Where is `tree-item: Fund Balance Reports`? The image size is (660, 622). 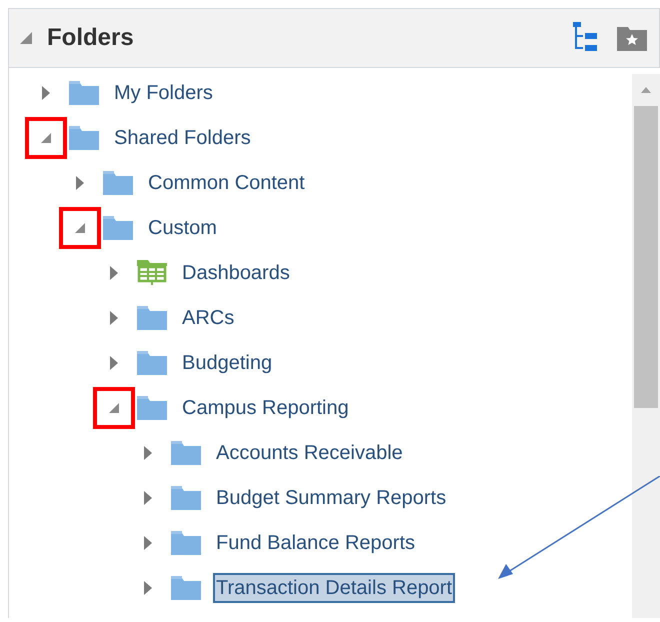
tree-item: Fund Balance Reports is located at coordinates (315, 543).